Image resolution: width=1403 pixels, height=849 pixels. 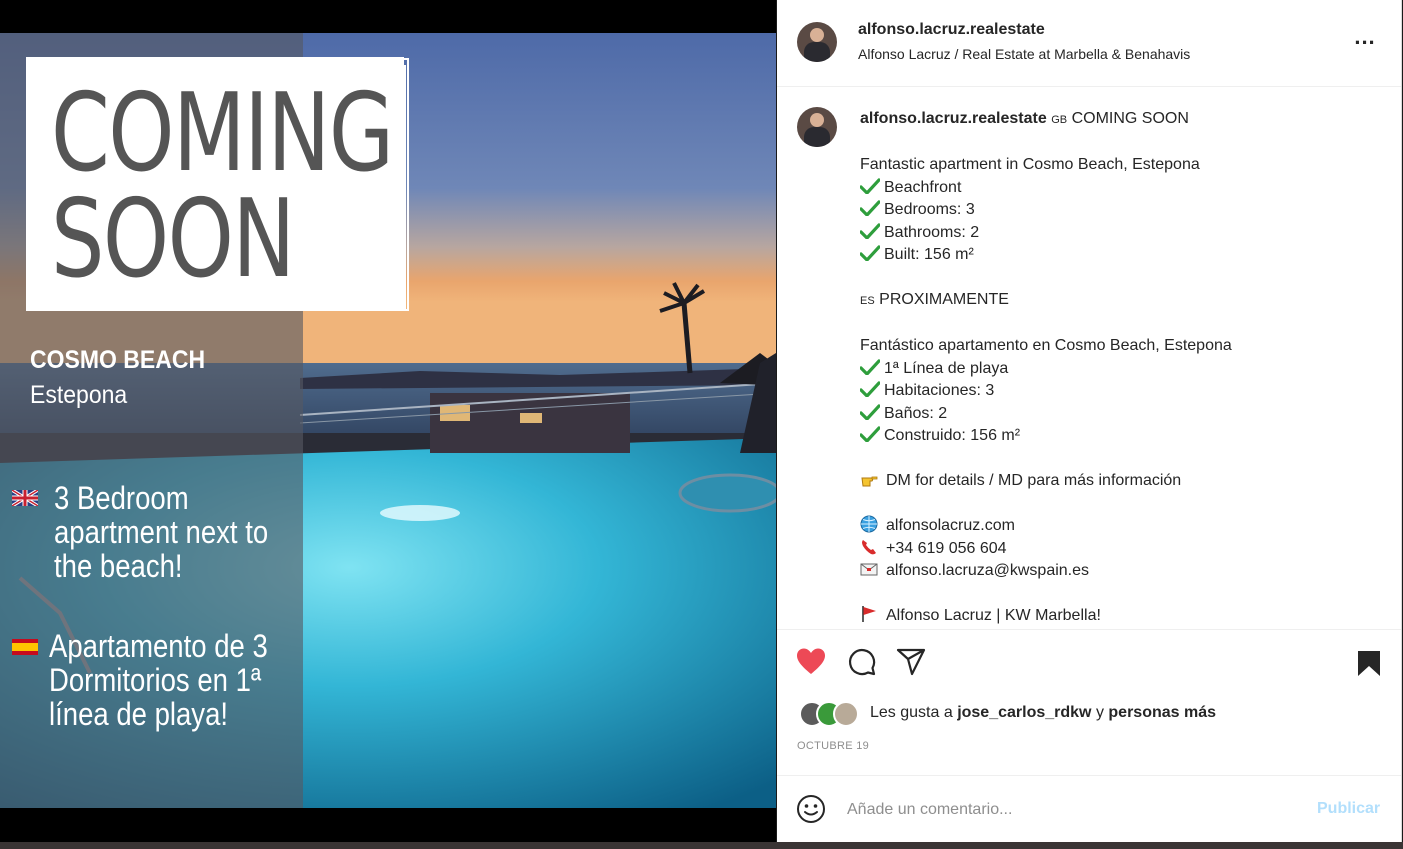 I want to click on coming-soon-box: COMING SOON, so click(x=215, y=184).